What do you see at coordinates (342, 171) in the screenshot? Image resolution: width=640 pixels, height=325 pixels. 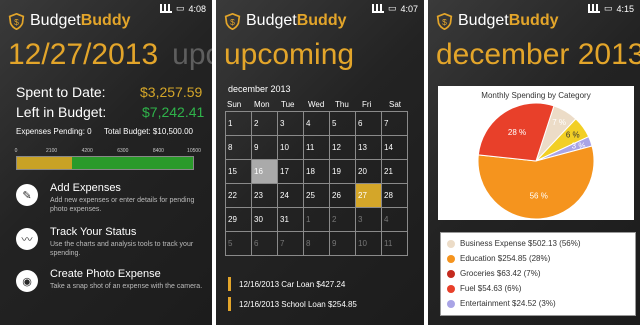 I see `calendar-day: 19` at bounding box center [342, 171].